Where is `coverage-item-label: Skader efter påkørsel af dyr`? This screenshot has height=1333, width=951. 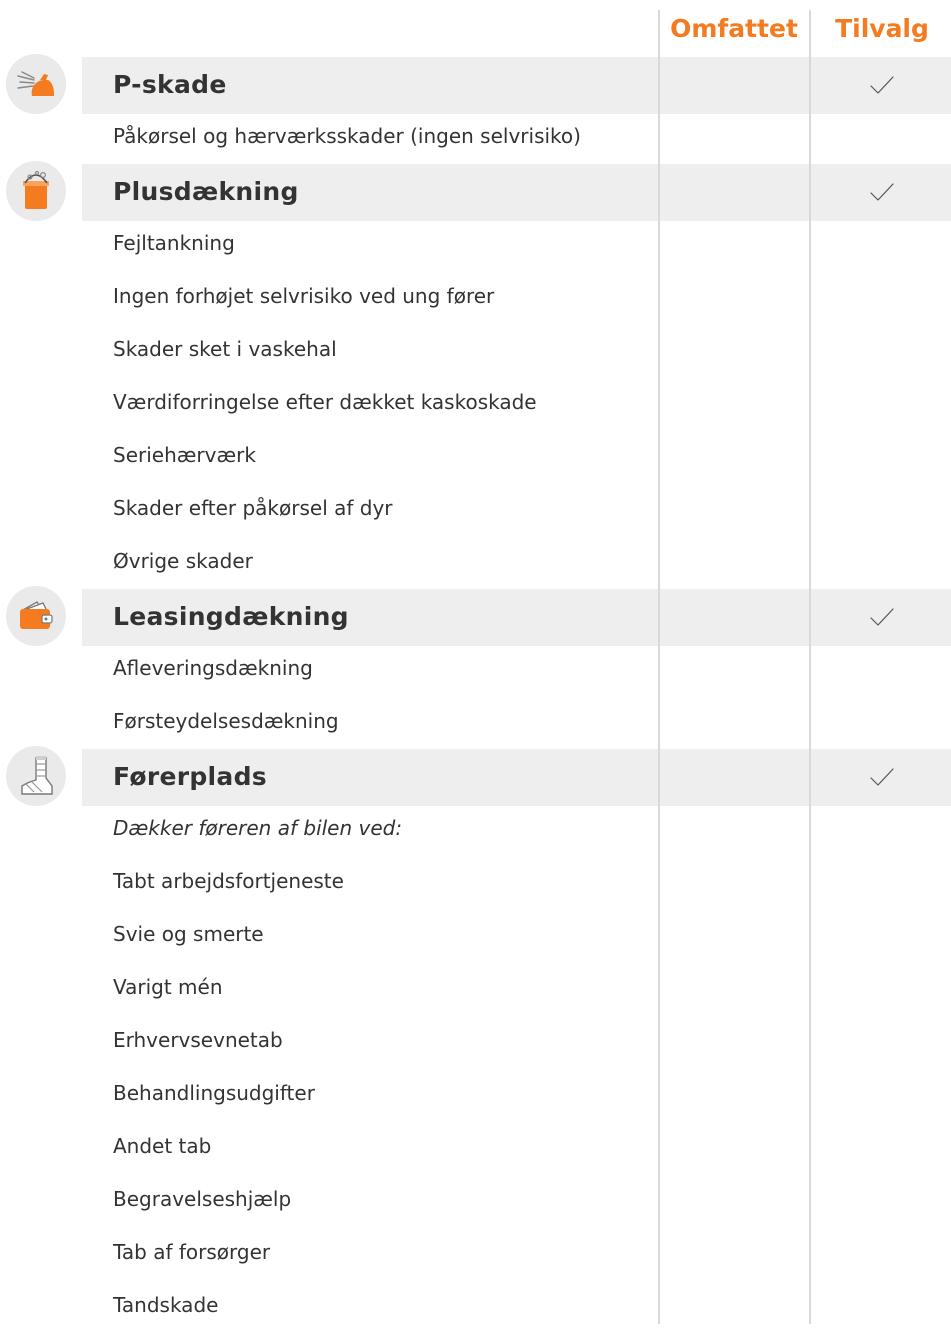
coverage-item-label: Skader efter påkørsel af dyr is located at coordinates (253, 508).